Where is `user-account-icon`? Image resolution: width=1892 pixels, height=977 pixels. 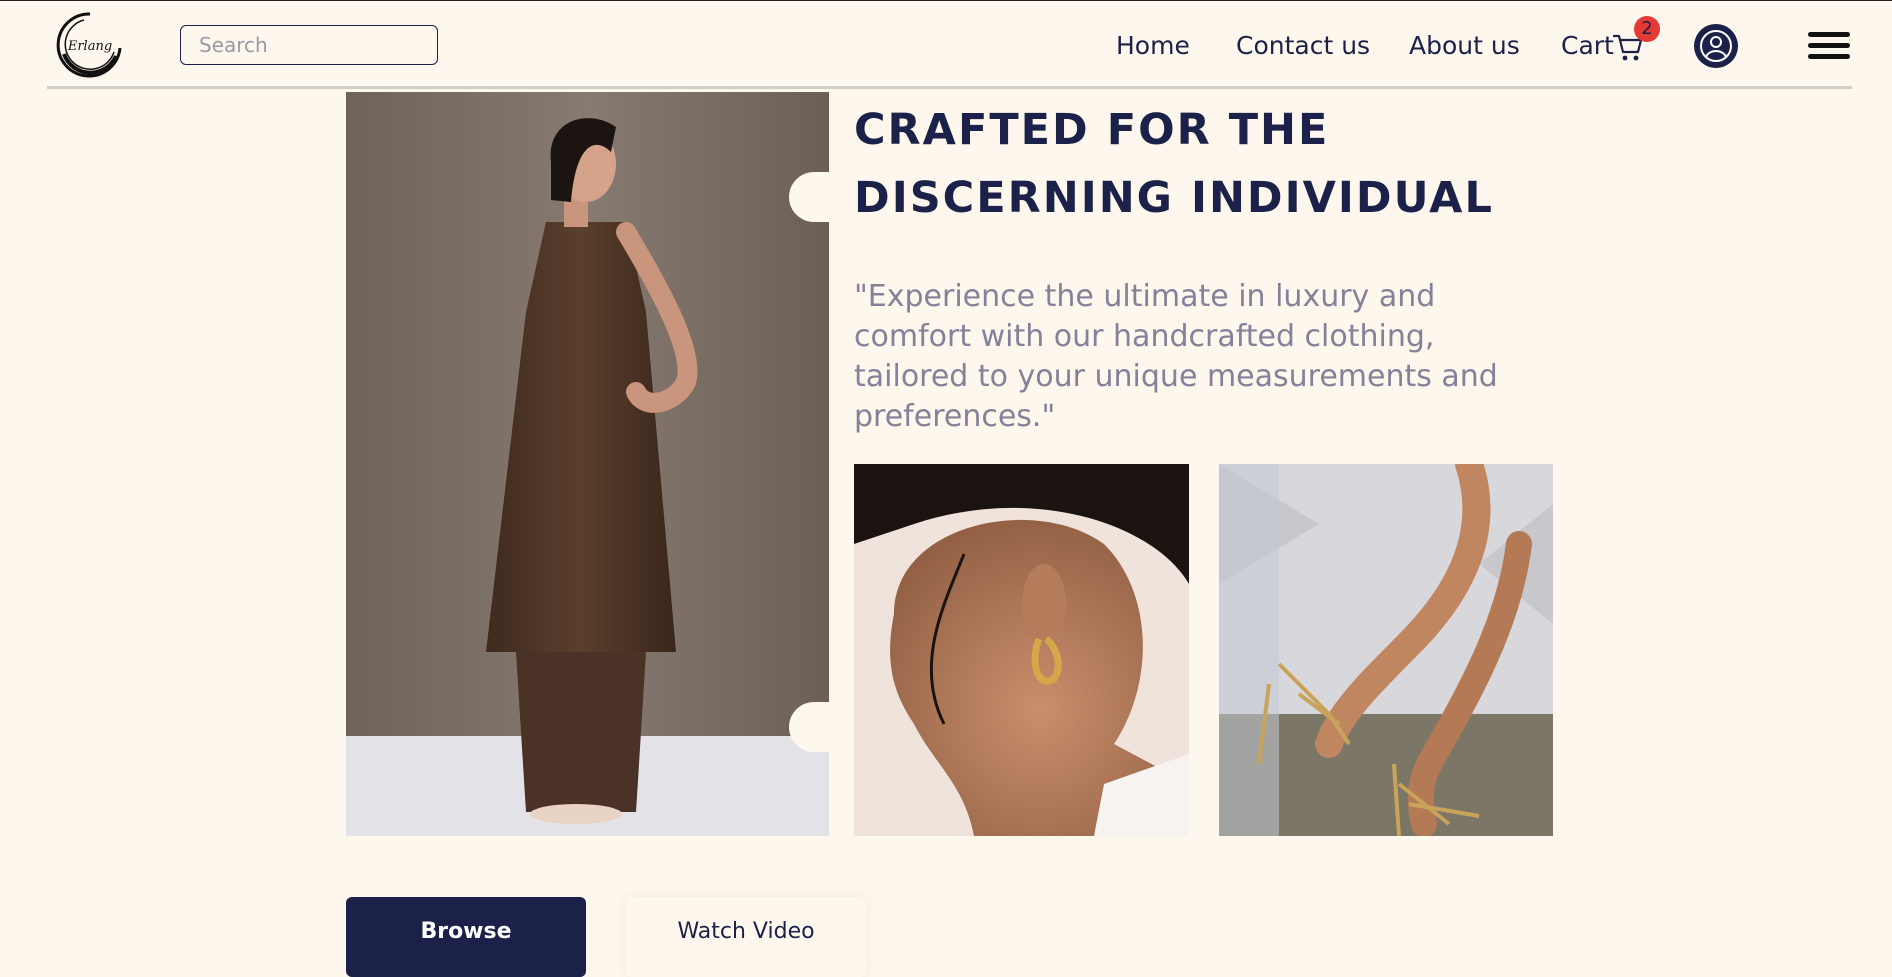 user-account-icon is located at coordinates (1716, 46).